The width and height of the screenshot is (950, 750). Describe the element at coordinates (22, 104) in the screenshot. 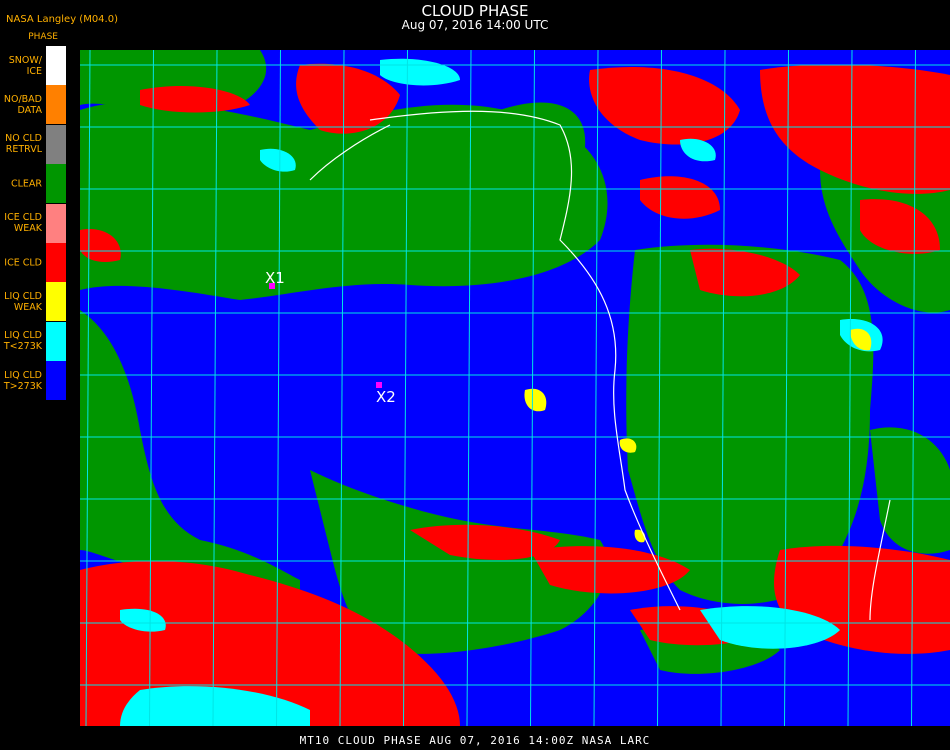

I see `legend-item-label: NO/BAD DATA` at that location.